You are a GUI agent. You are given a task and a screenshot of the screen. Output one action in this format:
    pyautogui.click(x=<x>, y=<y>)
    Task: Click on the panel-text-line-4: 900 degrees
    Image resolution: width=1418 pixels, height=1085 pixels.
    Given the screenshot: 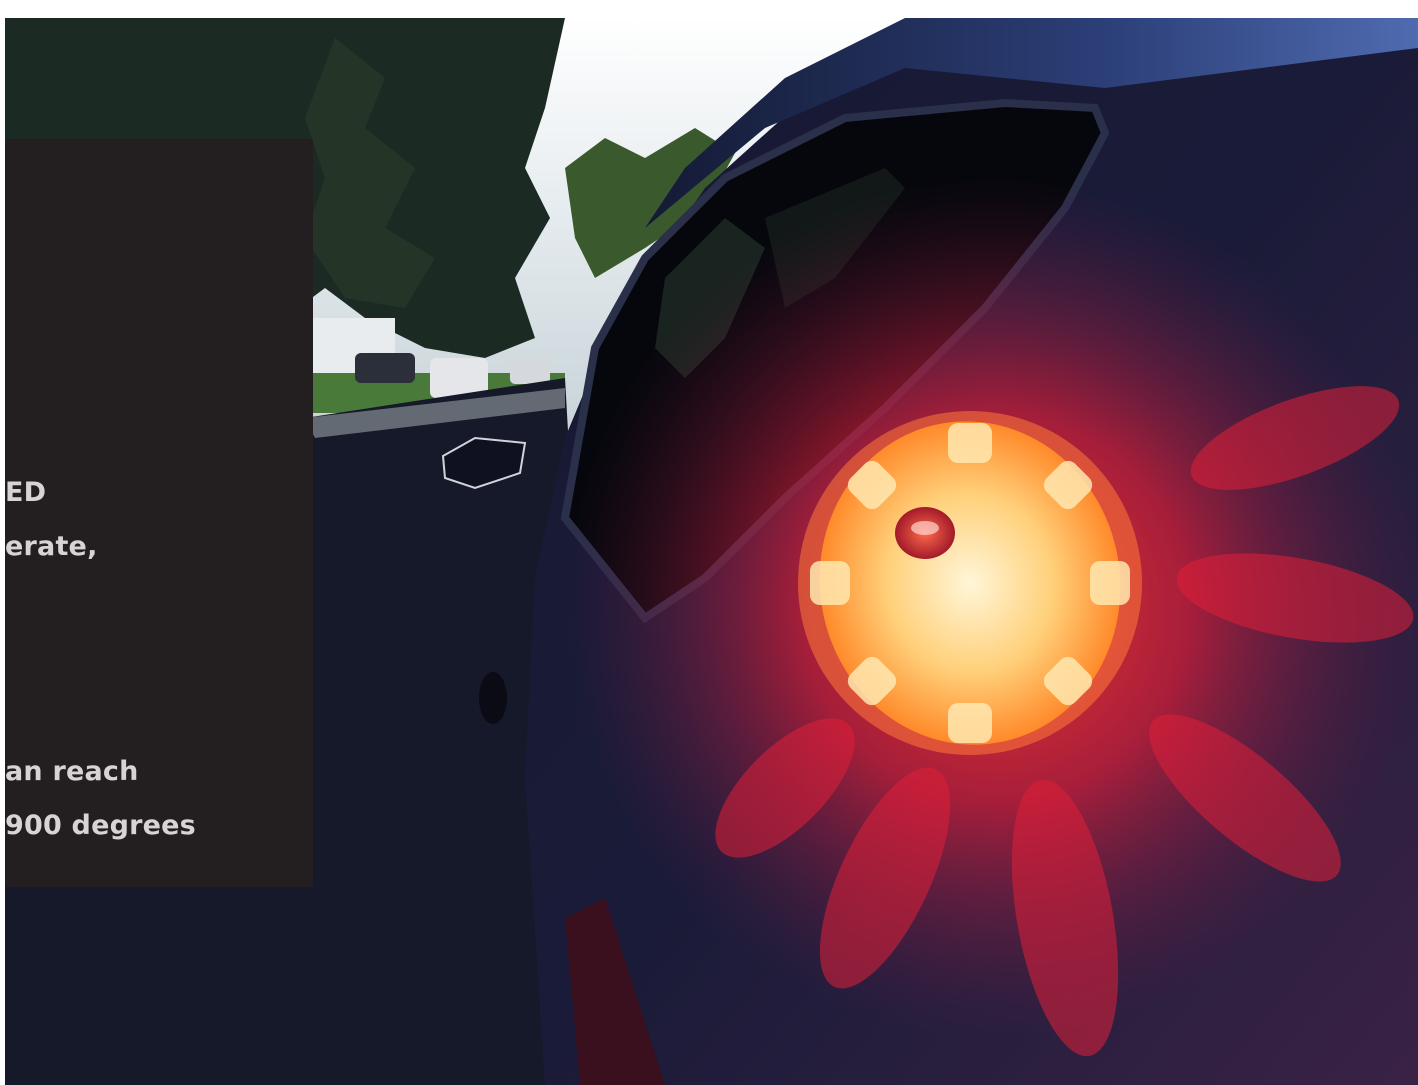 What is the action you would take?
    pyautogui.click(x=100, y=825)
    